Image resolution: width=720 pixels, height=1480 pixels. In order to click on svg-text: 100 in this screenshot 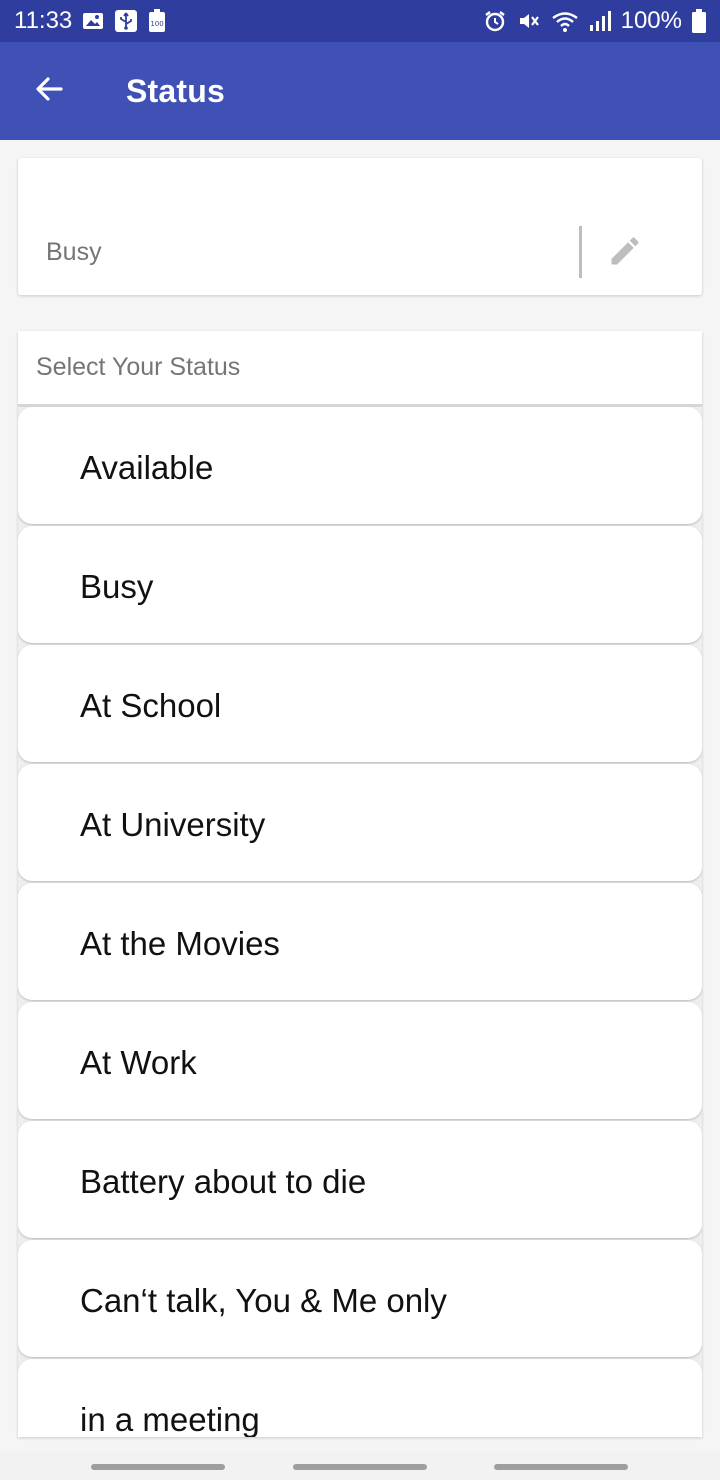, I will do `click(157, 24)`.